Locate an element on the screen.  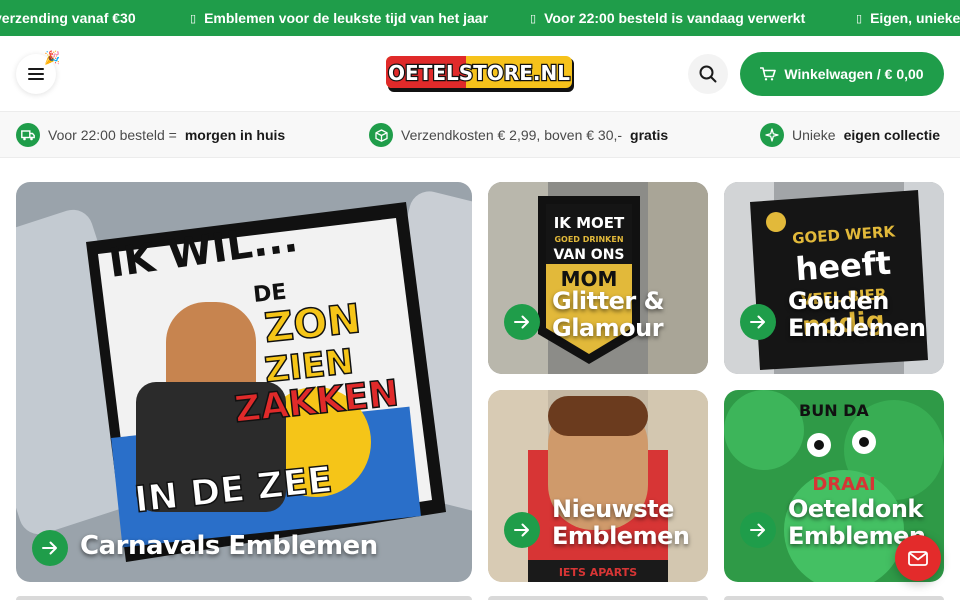
svg-text: OETELSTORE.NL is located at coordinates (479, 73).